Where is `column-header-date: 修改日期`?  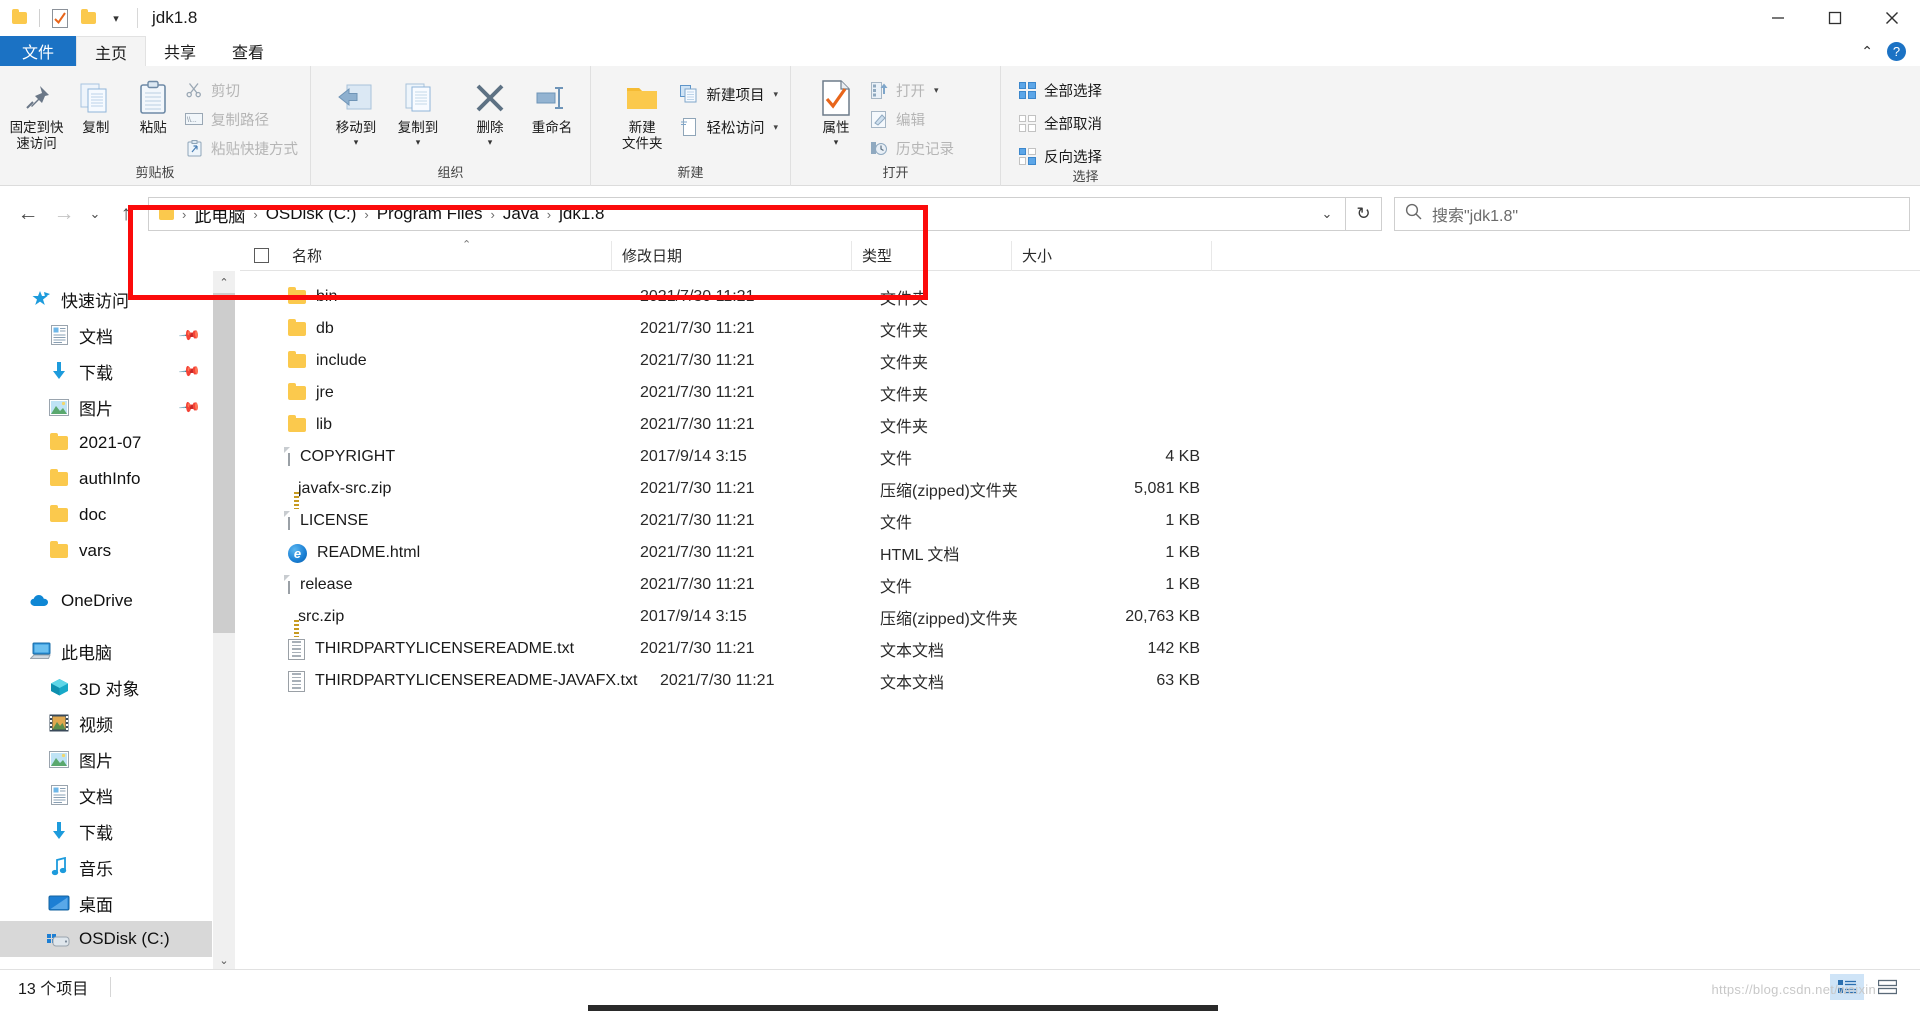
column-header-date: 修改日期 is located at coordinates (732, 255).